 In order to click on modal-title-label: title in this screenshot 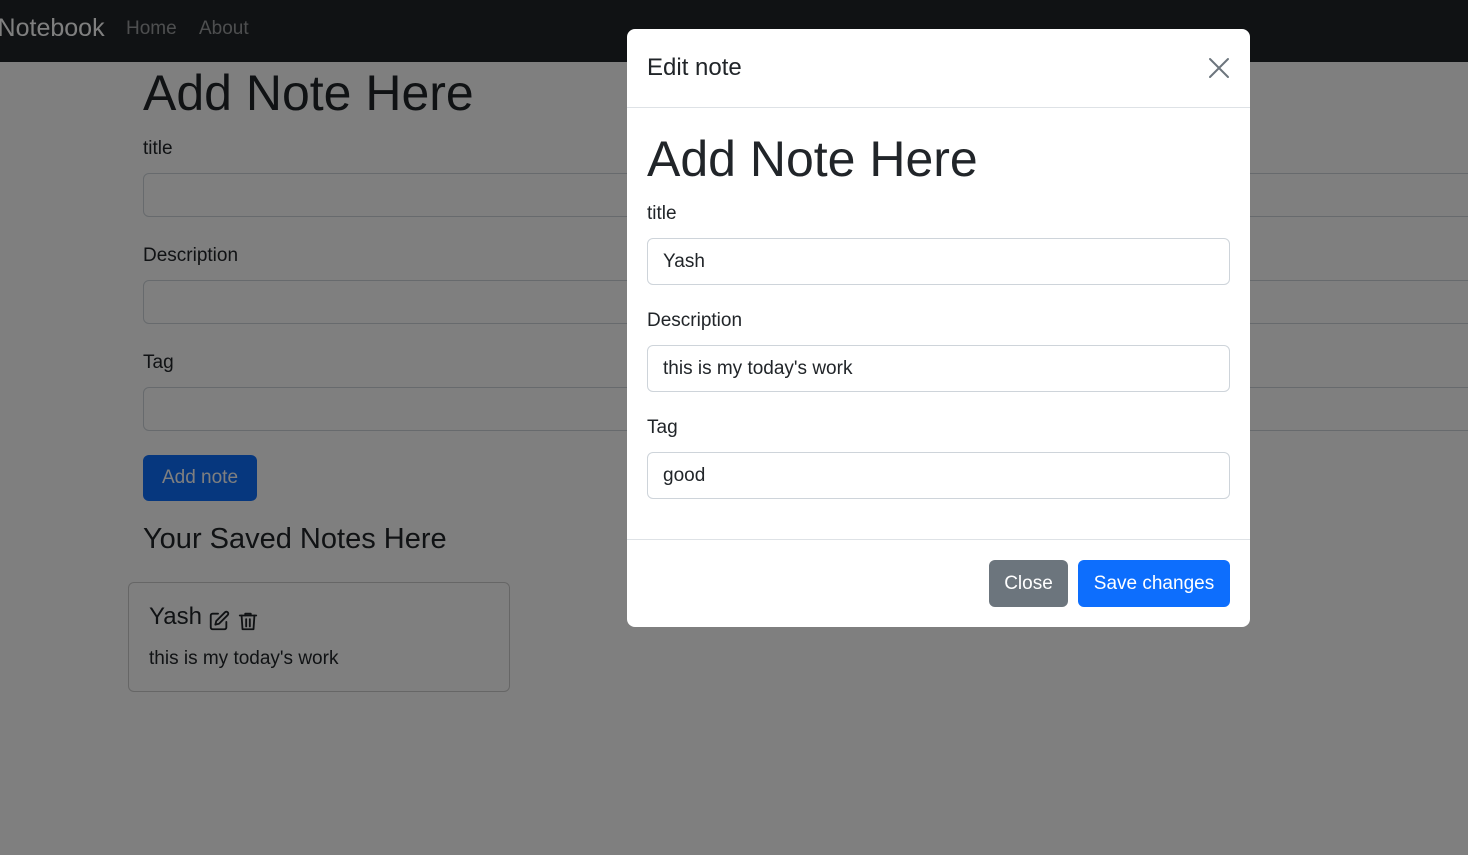, I will do `click(662, 213)`.